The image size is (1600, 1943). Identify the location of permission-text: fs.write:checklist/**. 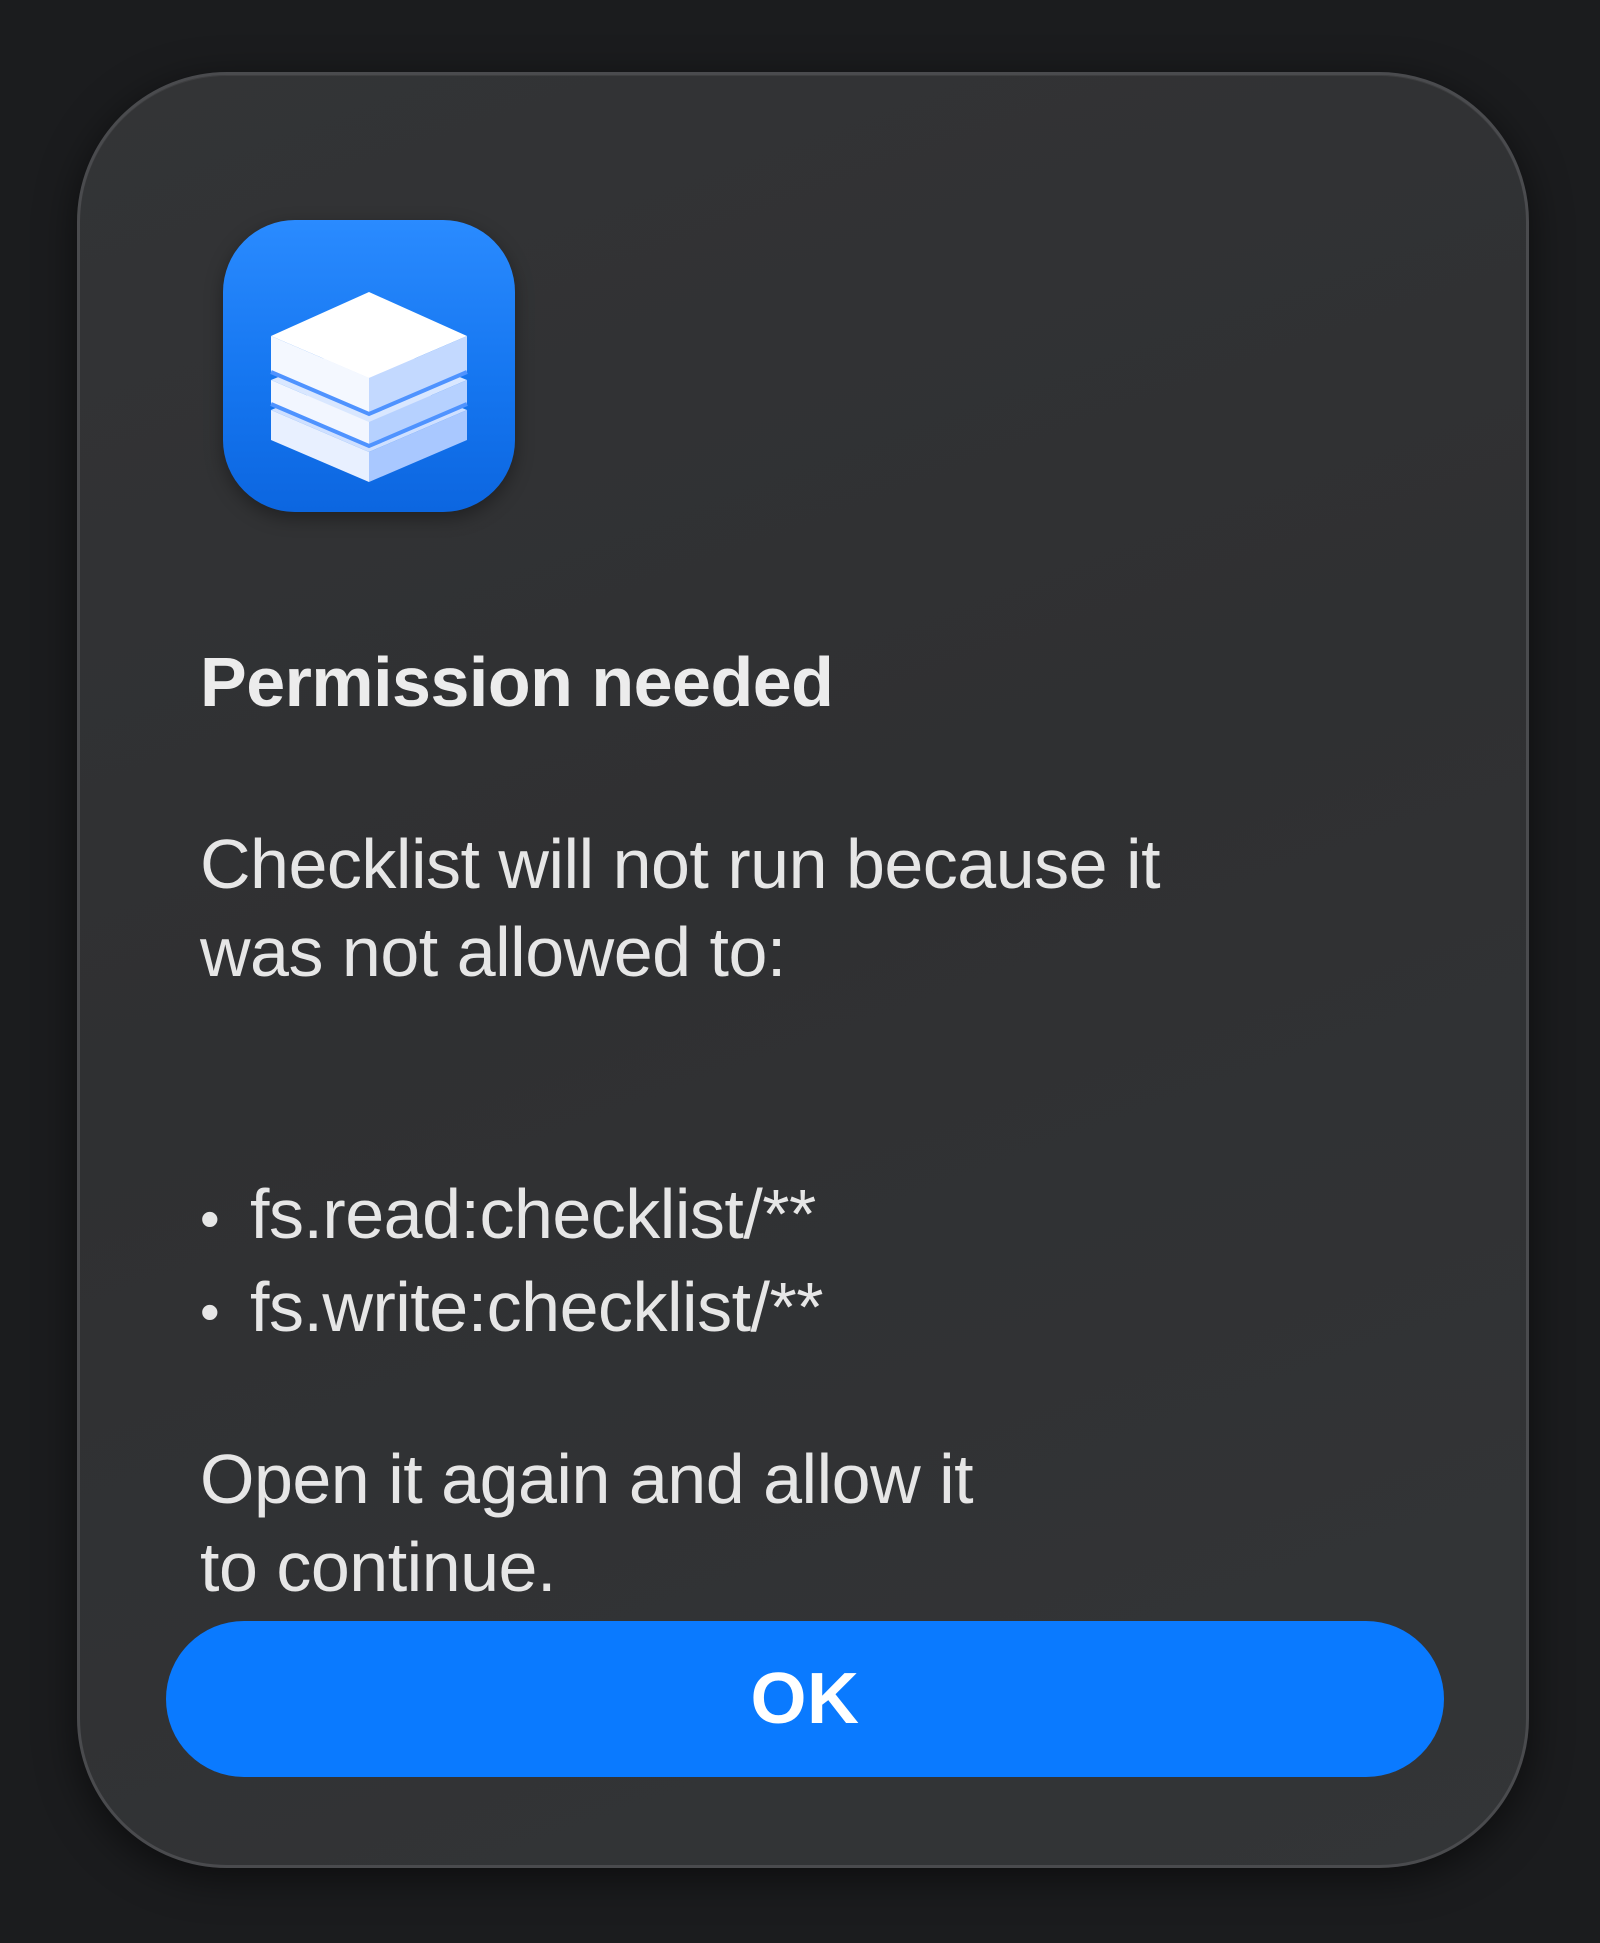
(536, 1307).